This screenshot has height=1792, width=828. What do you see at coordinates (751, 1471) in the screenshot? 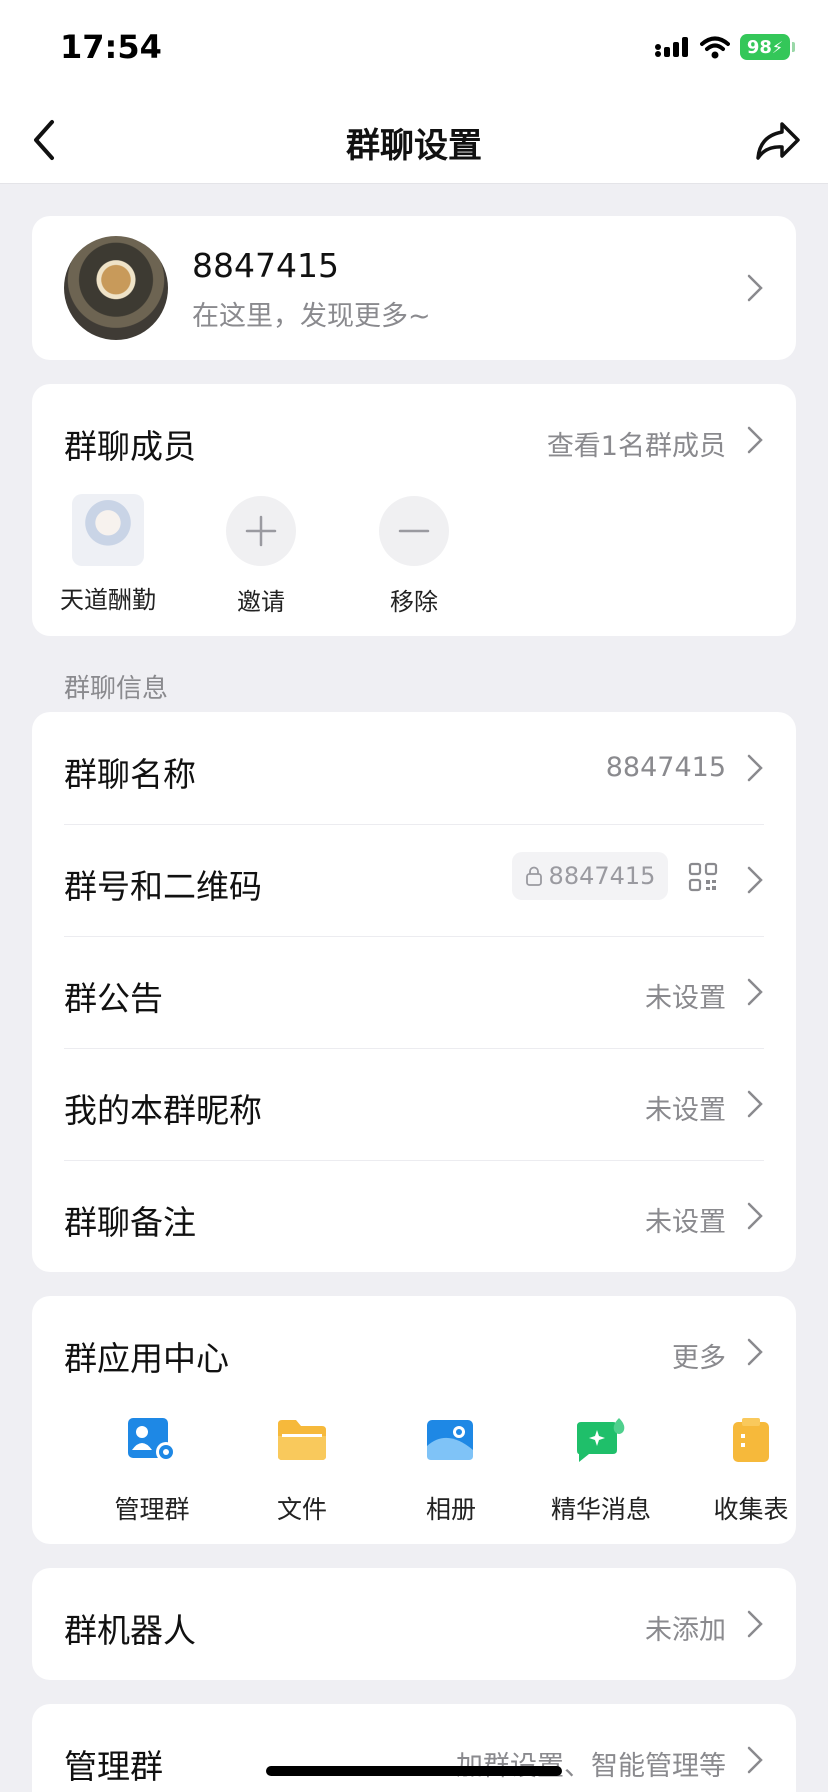
I see `app-collection-form: 收集表` at bounding box center [751, 1471].